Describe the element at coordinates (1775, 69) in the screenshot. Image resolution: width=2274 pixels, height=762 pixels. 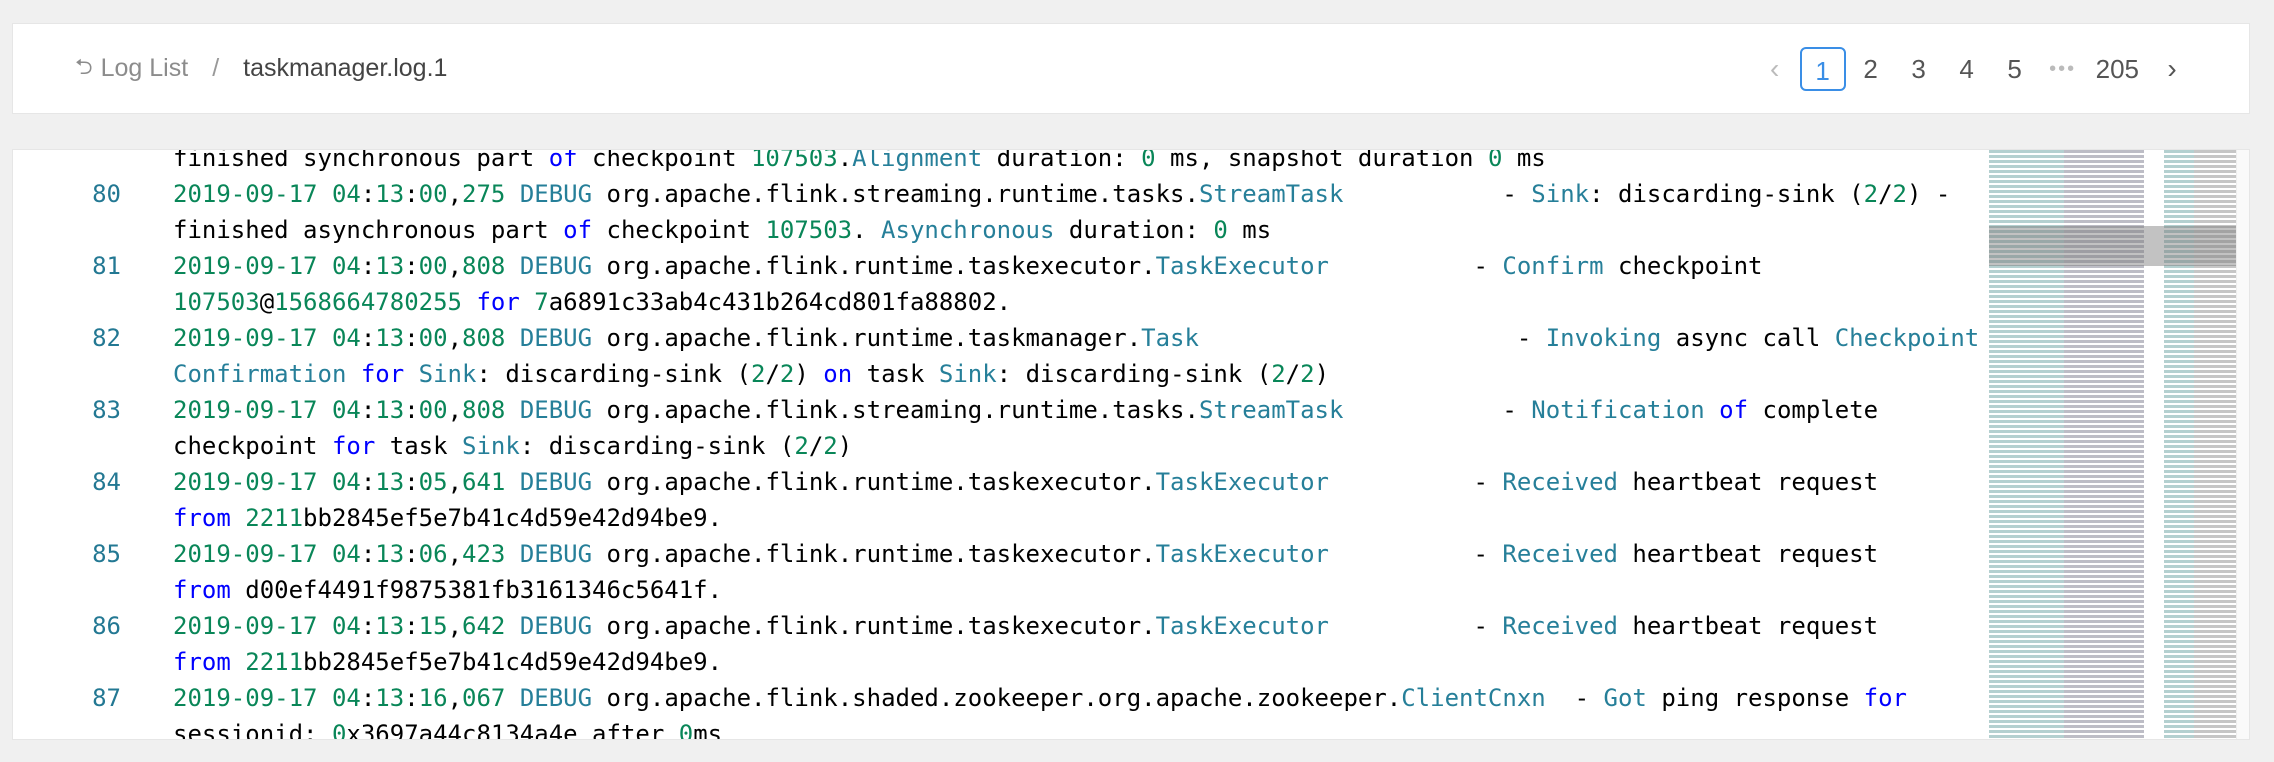
I see `chevron-left-icon: ‹` at that location.